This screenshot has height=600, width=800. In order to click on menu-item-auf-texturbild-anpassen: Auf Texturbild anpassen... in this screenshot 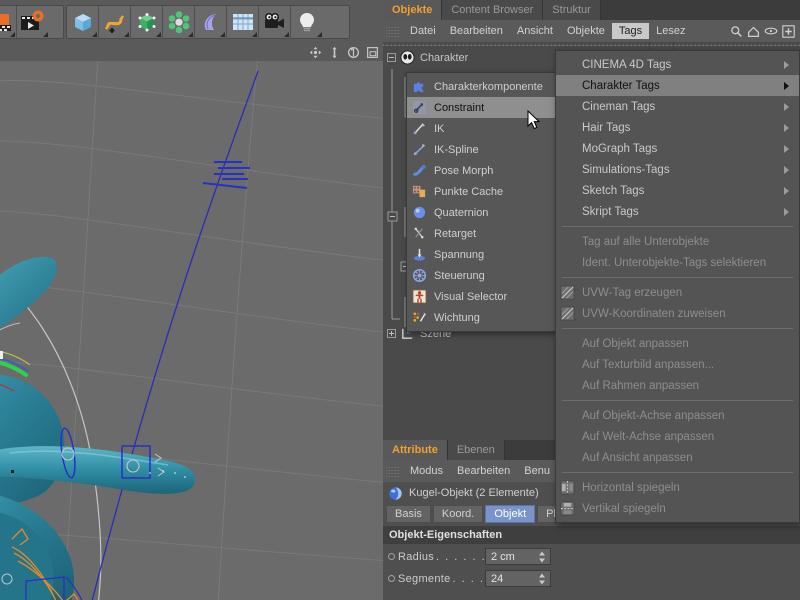, I will do `click(677, 364)`.